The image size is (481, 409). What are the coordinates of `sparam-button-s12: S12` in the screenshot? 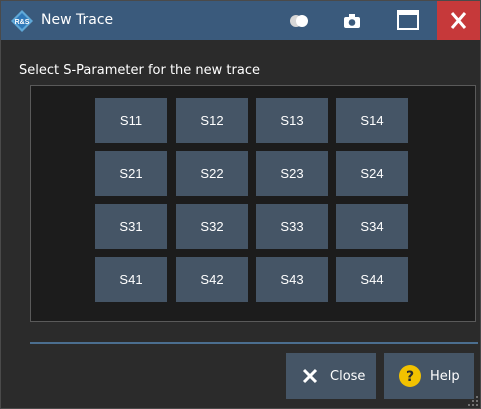 It's located at (212, 120).